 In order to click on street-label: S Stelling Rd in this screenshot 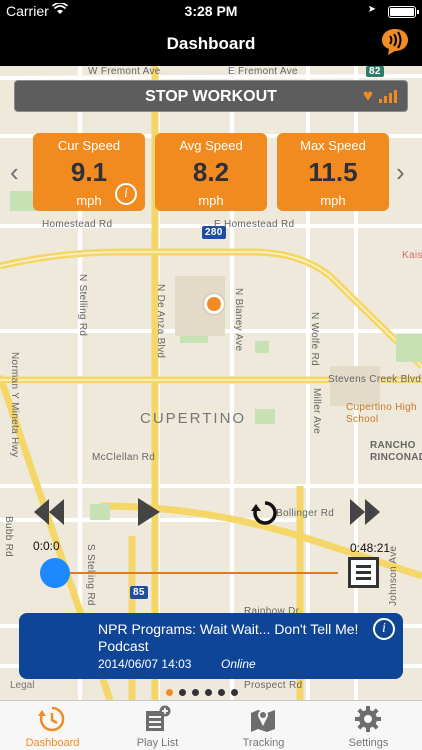, I will do `click(90, 575)`.